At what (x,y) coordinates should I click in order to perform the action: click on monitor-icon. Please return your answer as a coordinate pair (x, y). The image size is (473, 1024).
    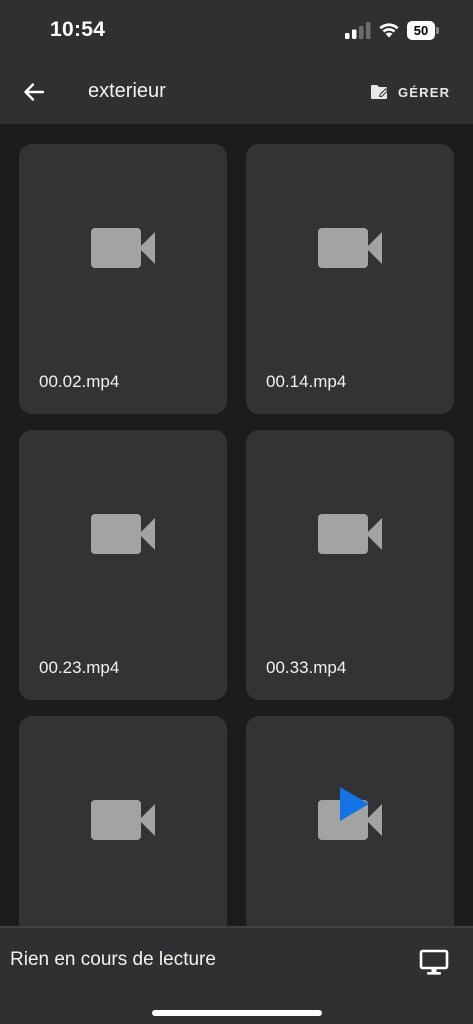
    Looking at the image, I should click on (434, 962).